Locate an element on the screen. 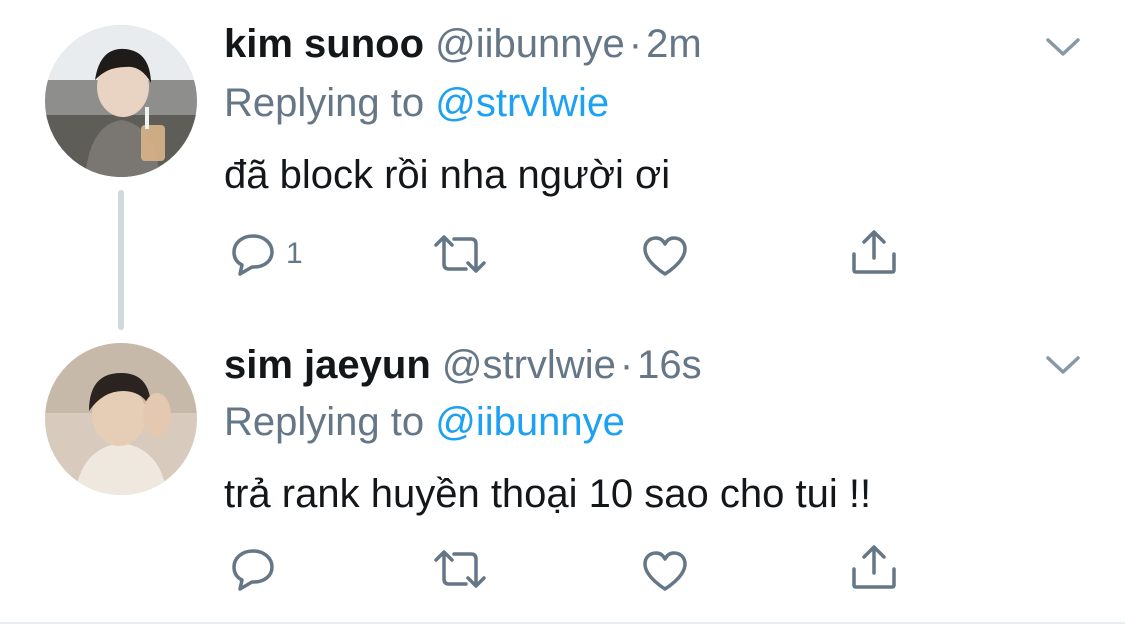 The width and height of the screenshot is (1125, 625). tweet-header: sim jaeyun @strvlwie · 16s is located at coordinates (463, 365).